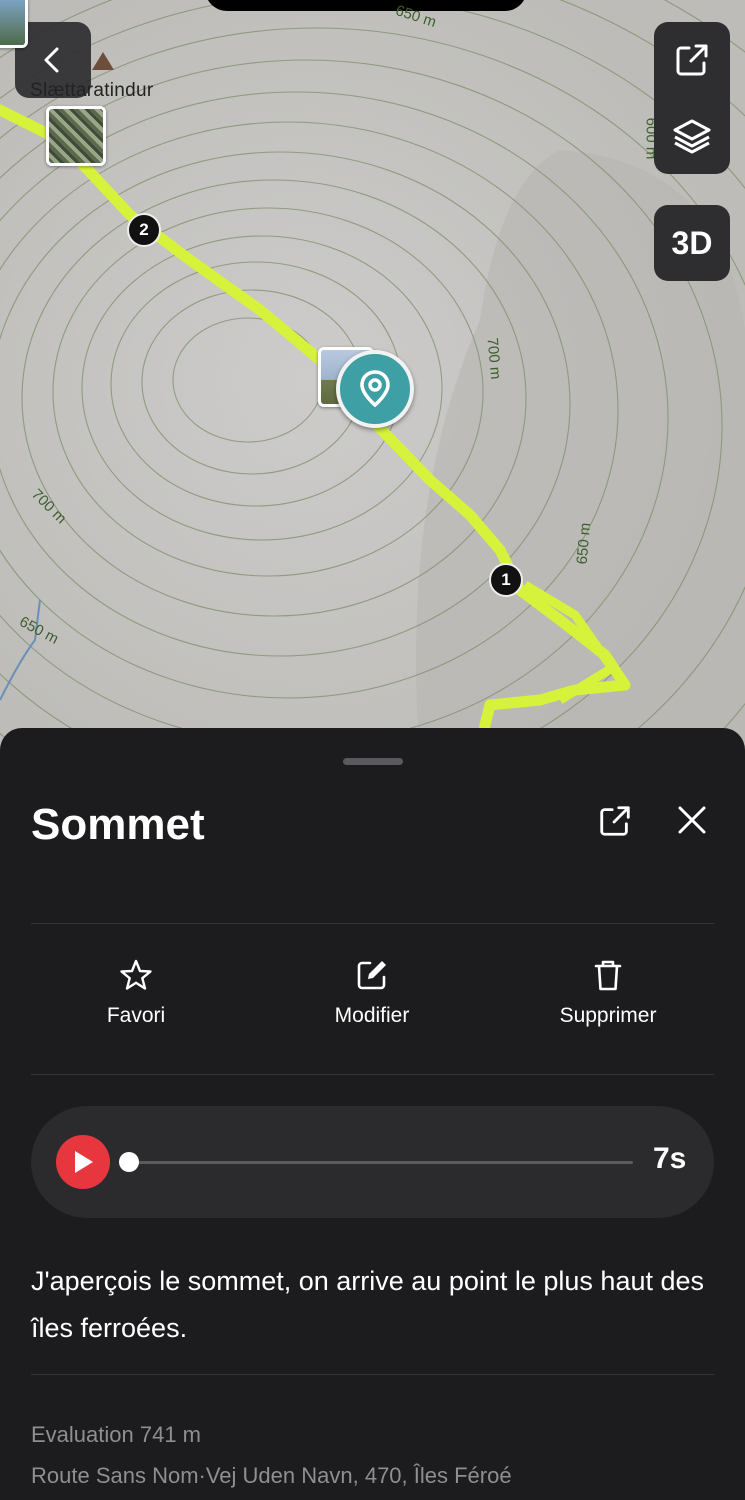 This screenshot has height=1500, width=745. I want to click on elevation-info: Evaluation 741 m, so click(116, 1434).